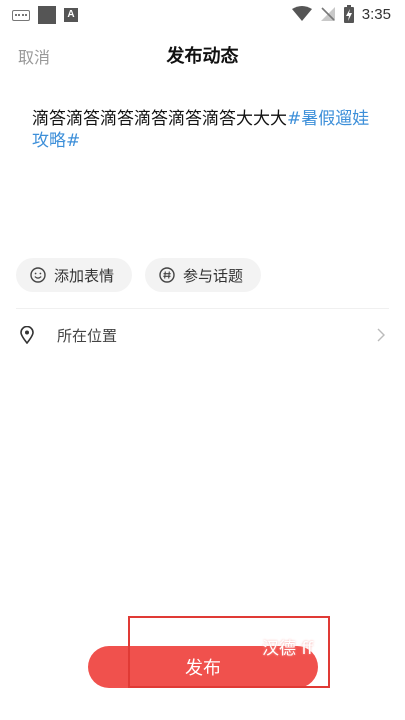 The width and height of the screenshot is (405, 720). Describe the element at coordinates (213, 275) in the screenshot. I see `join-topic-label: 参与话题` at that location.